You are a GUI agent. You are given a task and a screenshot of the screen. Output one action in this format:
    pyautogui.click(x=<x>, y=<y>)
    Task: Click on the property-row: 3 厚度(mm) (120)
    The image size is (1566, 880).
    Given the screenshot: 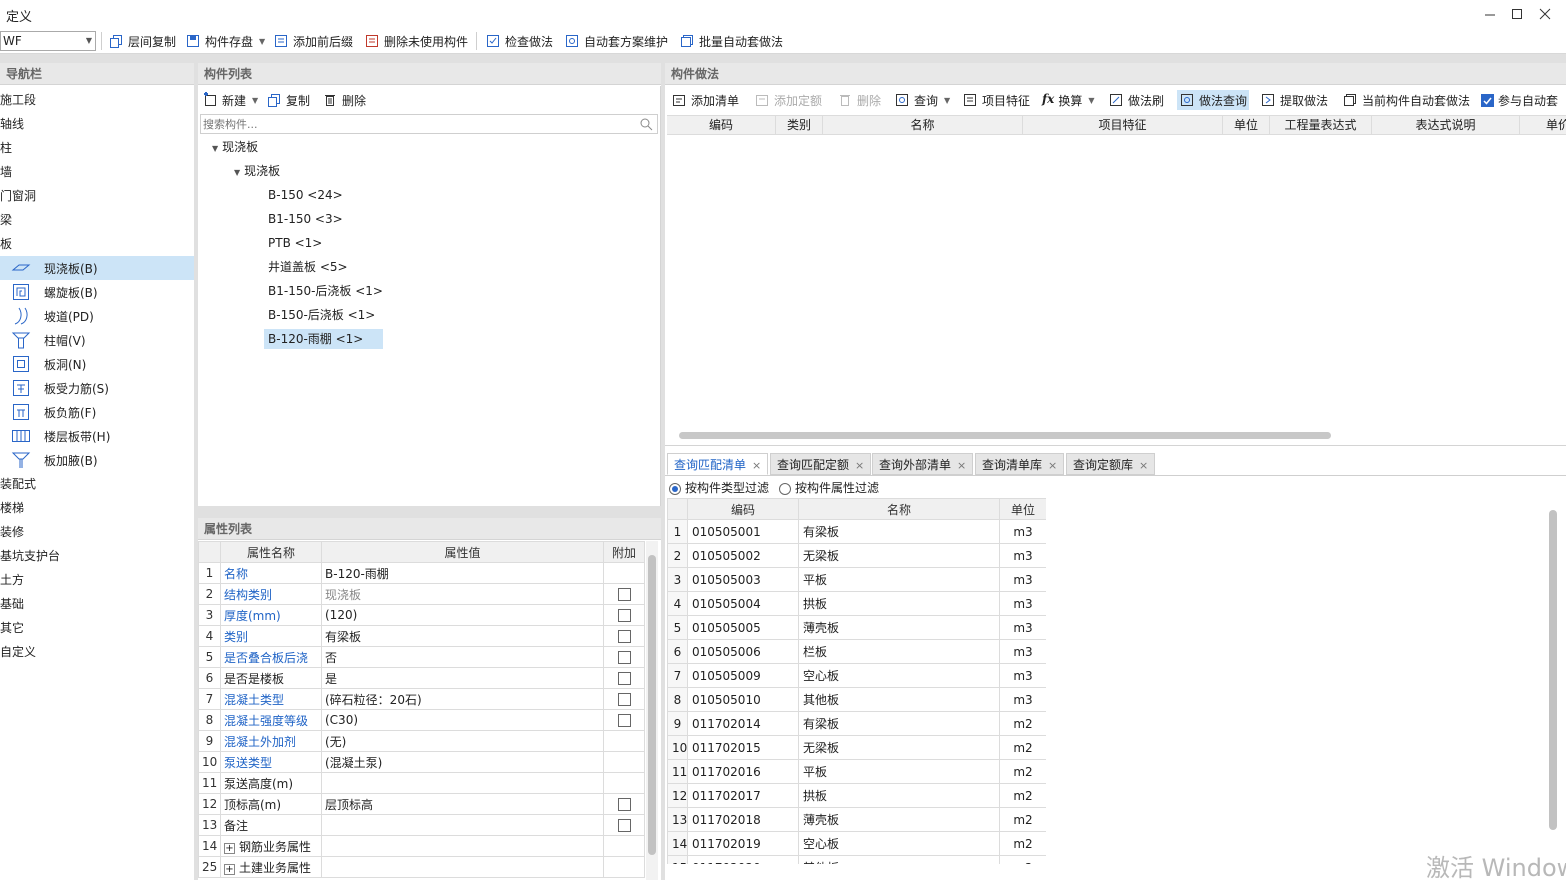 What is the action you would take?
    pyautogui.click(x=421, y=615)
    